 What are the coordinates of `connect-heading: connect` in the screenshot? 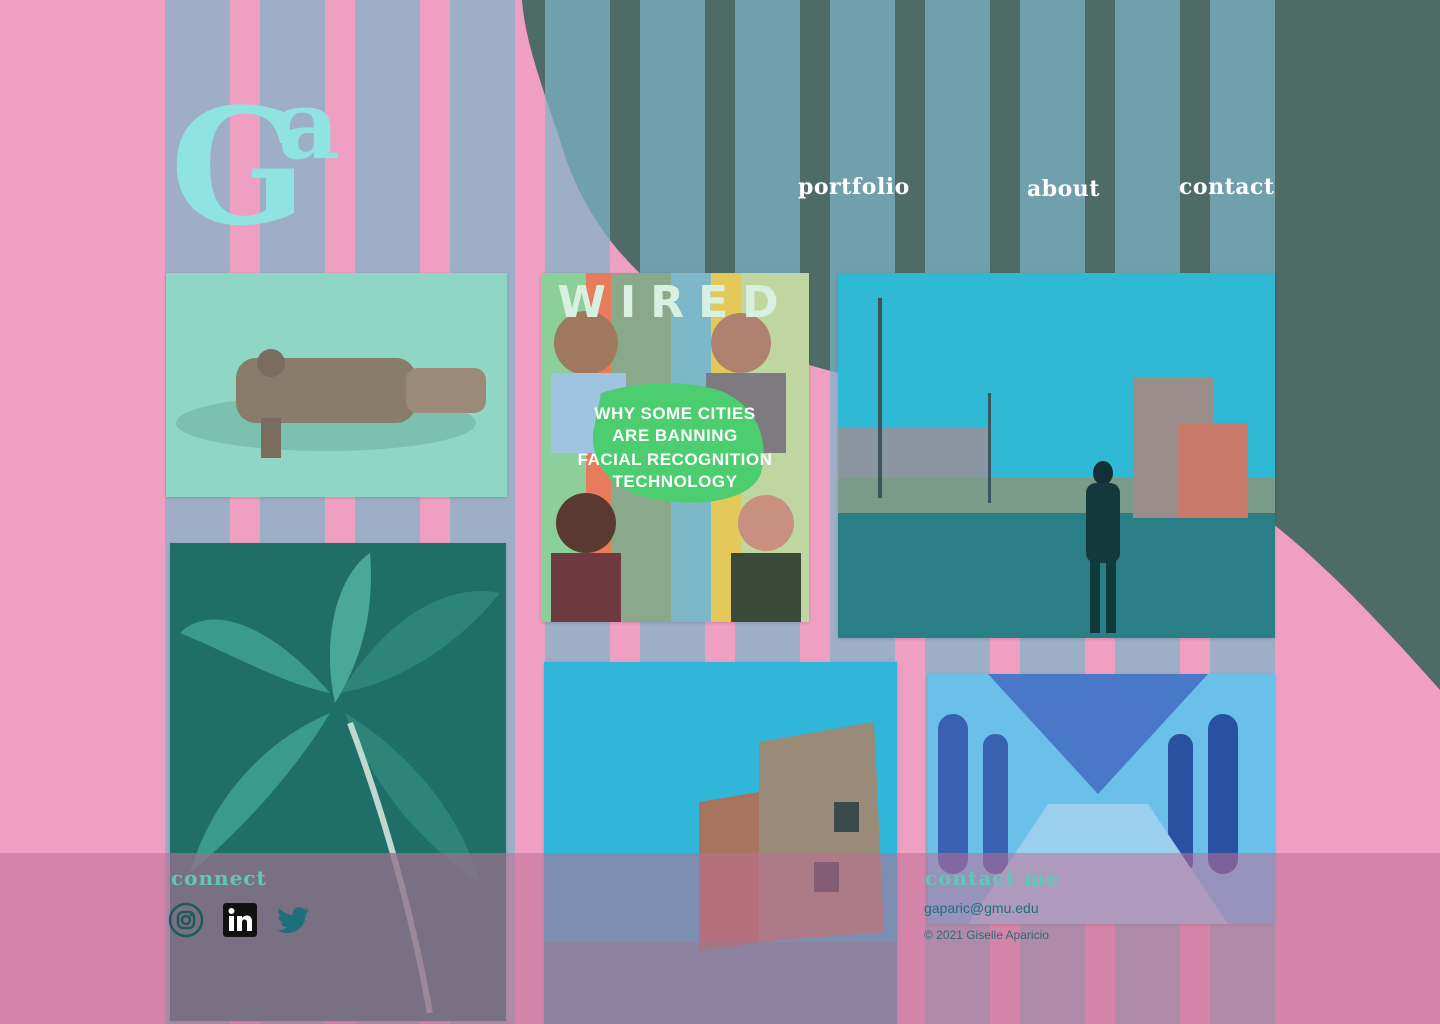 It's located at (219, 878).